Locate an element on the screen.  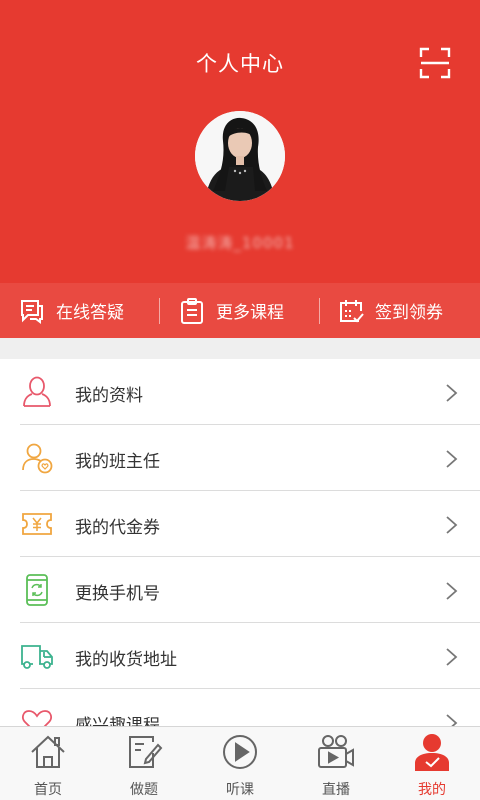
action-checkin-coupon: 签到领券 is located at coordinates (390, 310).